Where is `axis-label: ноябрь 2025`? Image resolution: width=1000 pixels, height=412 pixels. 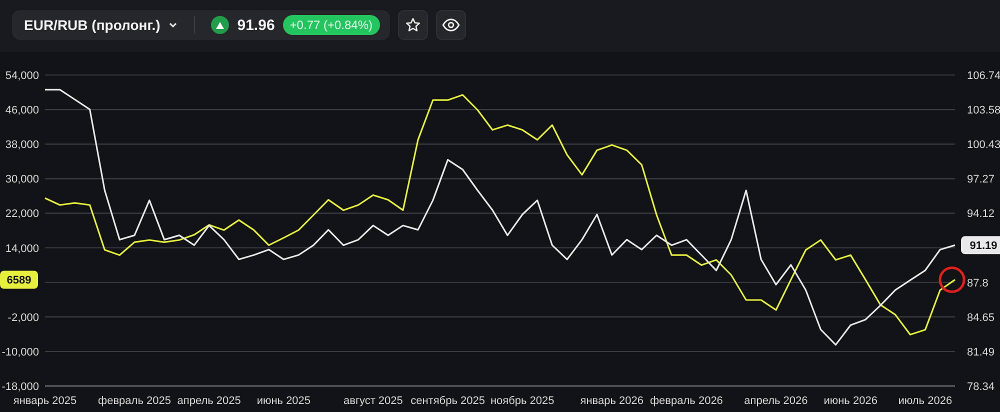
axis-label: ноябрь 2025 is located at coordinates (522, 401).